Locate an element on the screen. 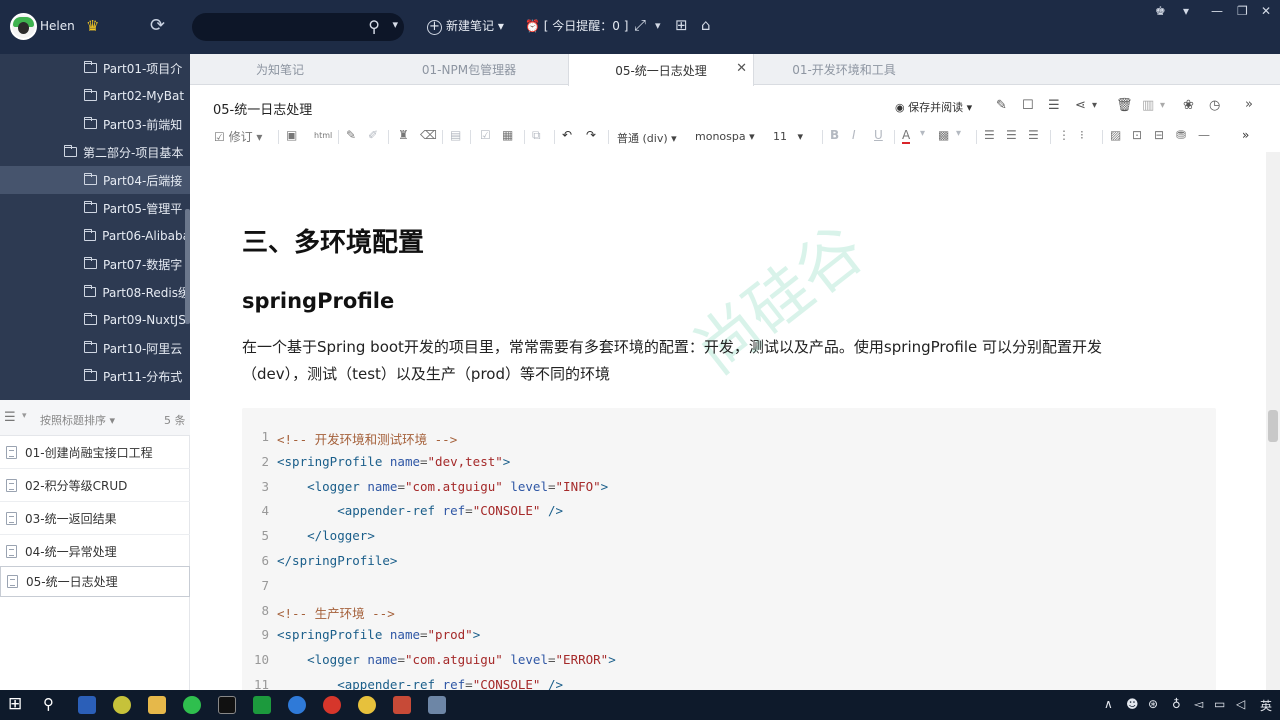 The image size is (1280, 720). network-icon: ▭ is located at coordinates (1219, 704).